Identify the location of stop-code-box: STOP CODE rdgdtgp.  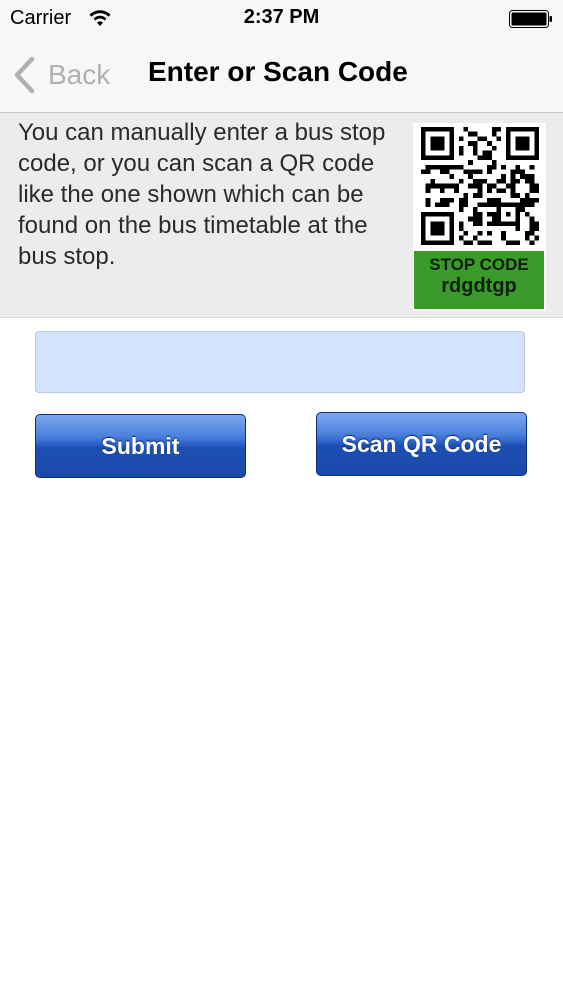
(479, 280).